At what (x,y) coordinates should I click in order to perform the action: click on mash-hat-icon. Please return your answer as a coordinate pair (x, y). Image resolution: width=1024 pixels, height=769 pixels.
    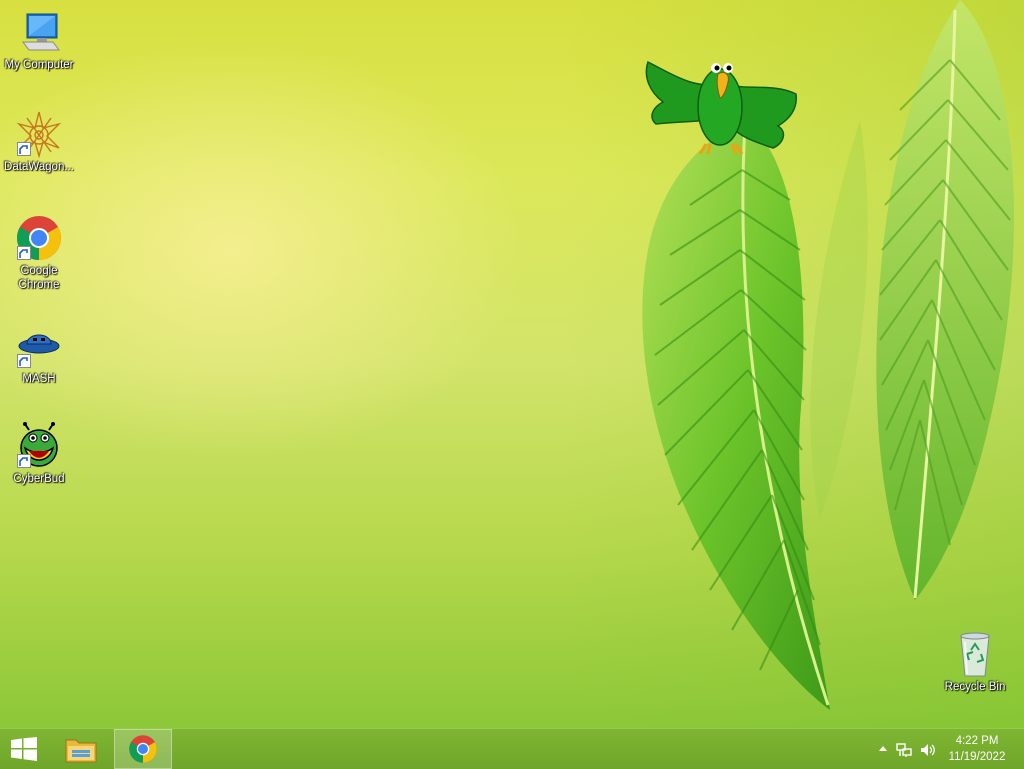
    Looking at the image, I should click on (39, 346).